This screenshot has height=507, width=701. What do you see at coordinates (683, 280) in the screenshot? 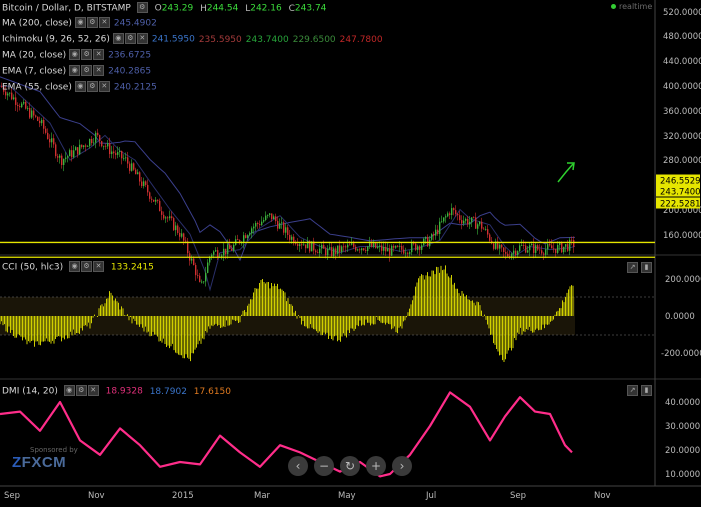
I see `cci-tick-label: 200.0000` at bounding box center [683, 280].